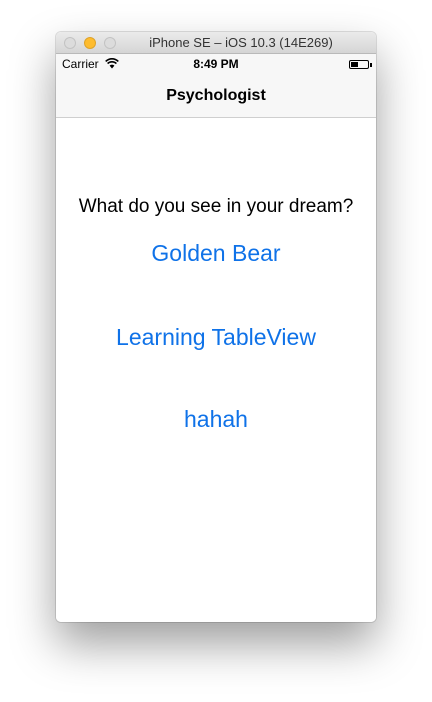  Describe the element at coordinates (241, 42) in the screenshot. I see `window-title: iPhone SE – iOS 10.3 (14E269)` at that location.